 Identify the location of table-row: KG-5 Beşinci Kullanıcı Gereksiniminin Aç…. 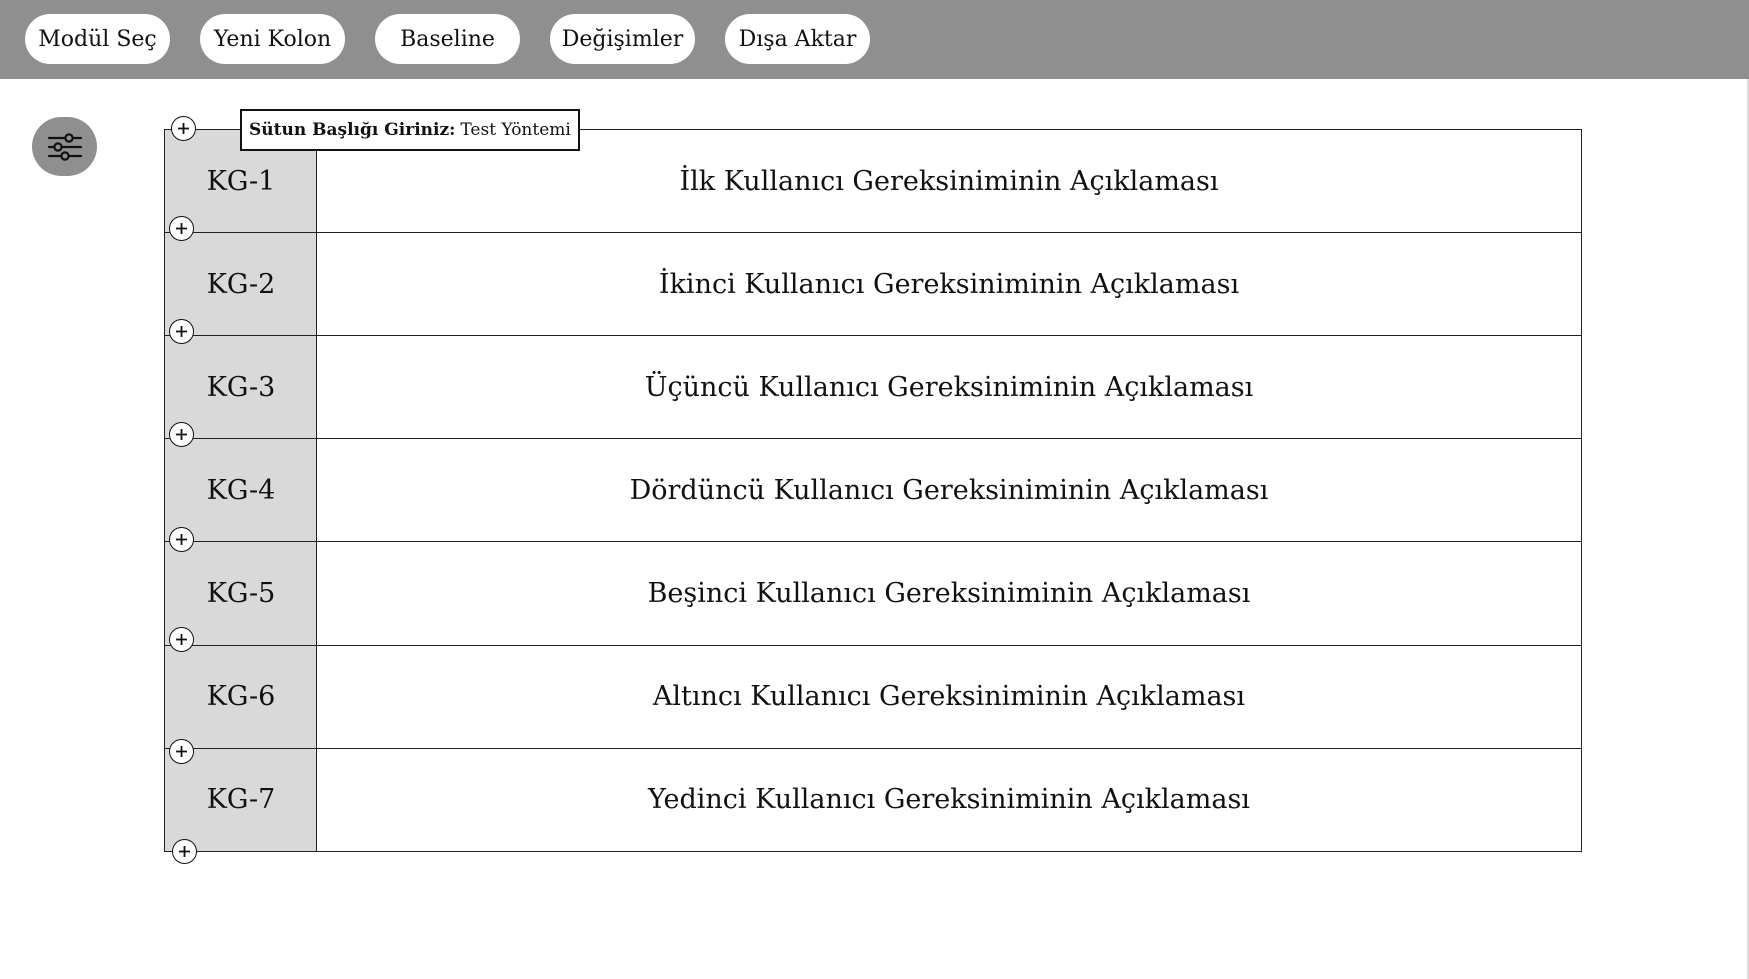
(873, 593).